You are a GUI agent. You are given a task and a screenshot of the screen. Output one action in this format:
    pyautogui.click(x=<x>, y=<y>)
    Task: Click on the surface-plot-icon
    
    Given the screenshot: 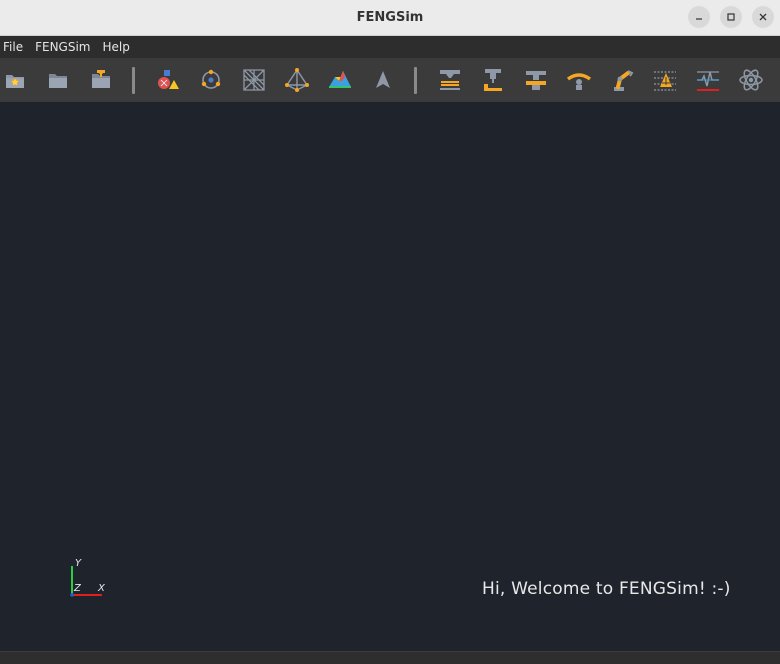 What is the action you would take?
    pyautogui.click(x=340, y=79)
    